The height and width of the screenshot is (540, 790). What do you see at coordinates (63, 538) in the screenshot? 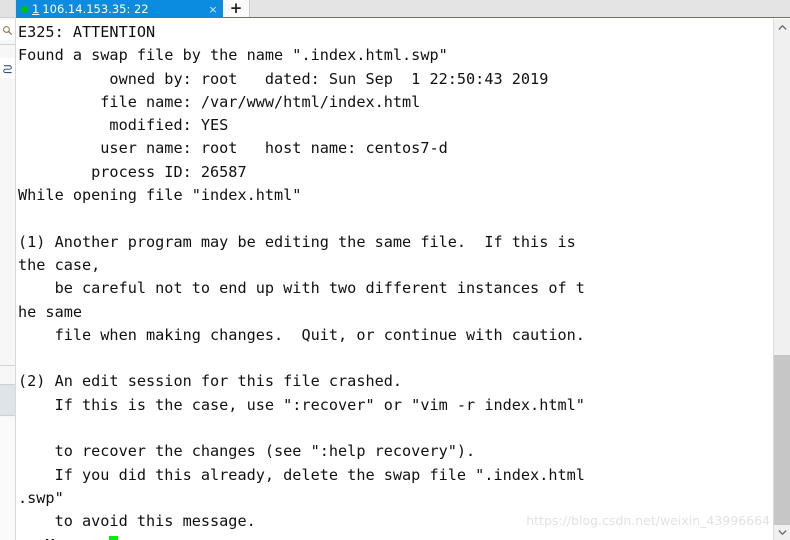
I see `more-prompt-label: -- More --` at bounding box center [63, 538].